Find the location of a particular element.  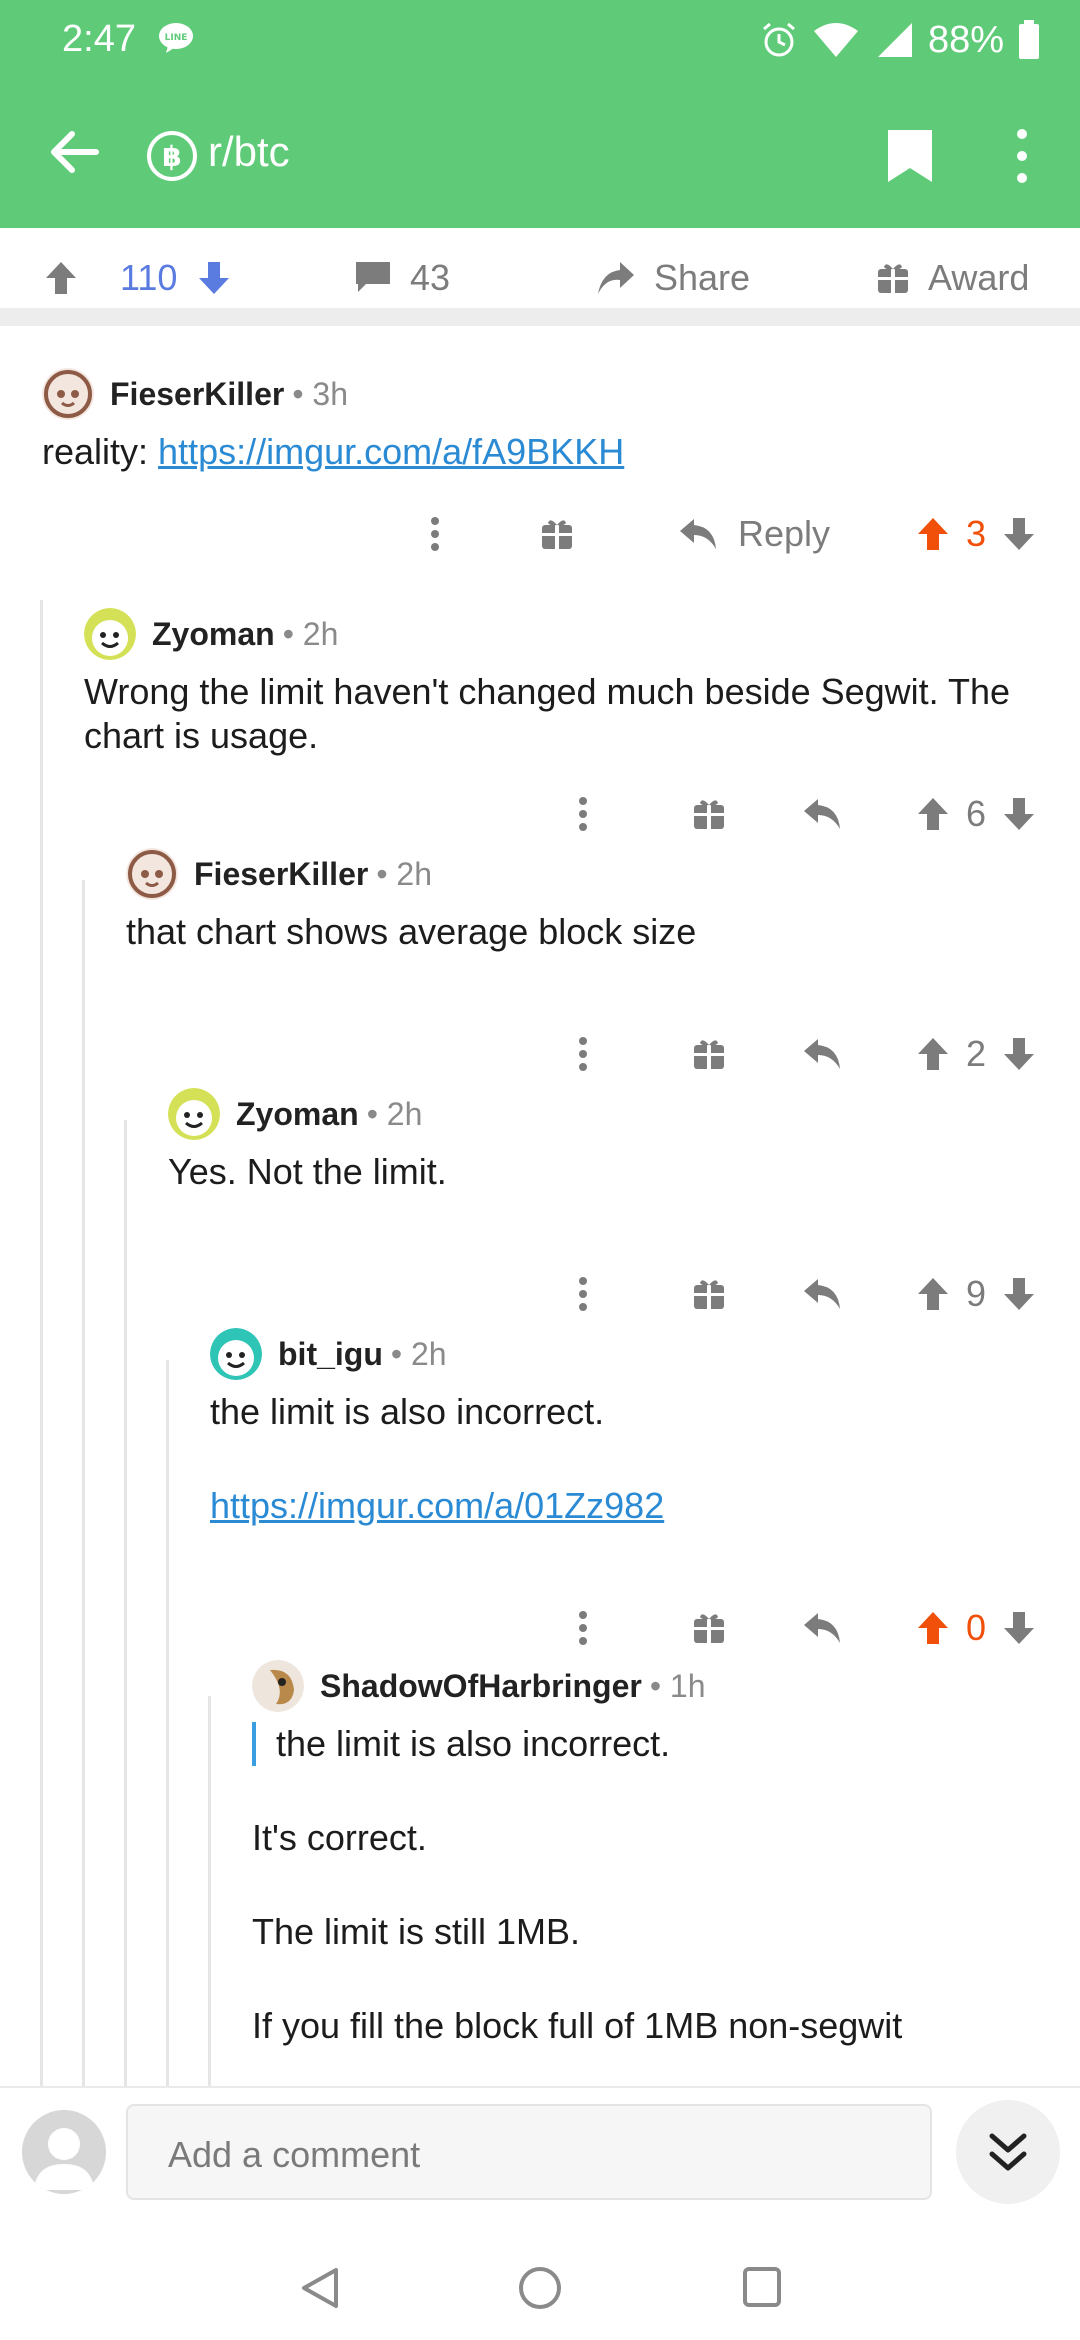

award-label: Award is located at coordinates (979, 277).